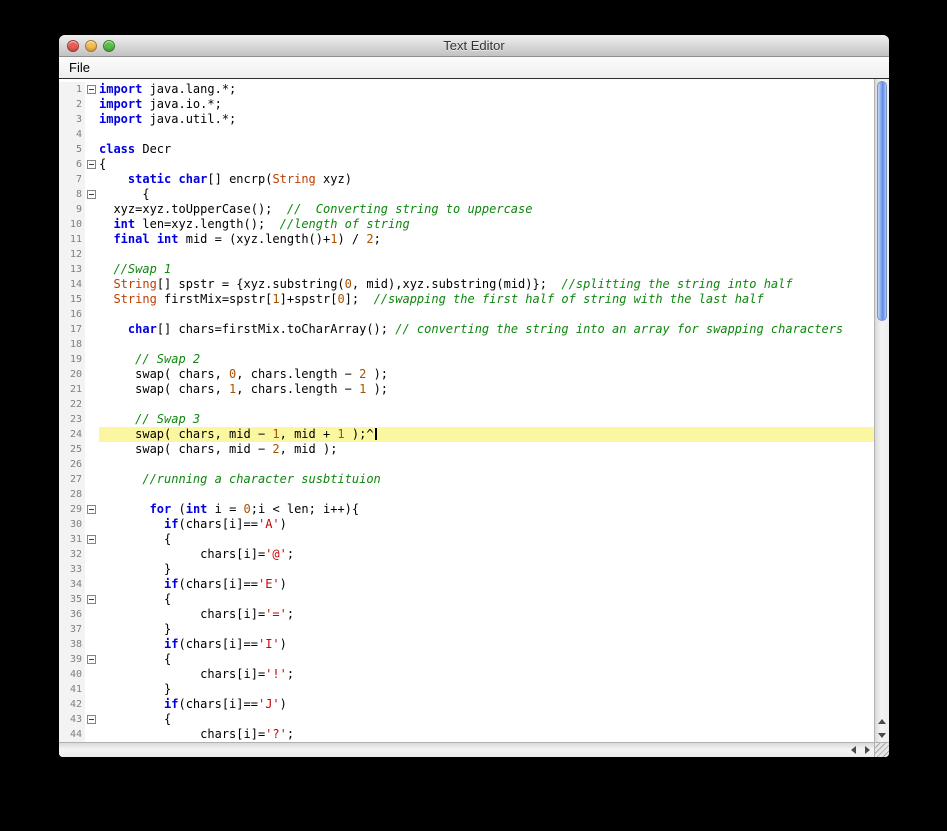  I want to click on code-text: chars[i]='!';, so click(486, 674).